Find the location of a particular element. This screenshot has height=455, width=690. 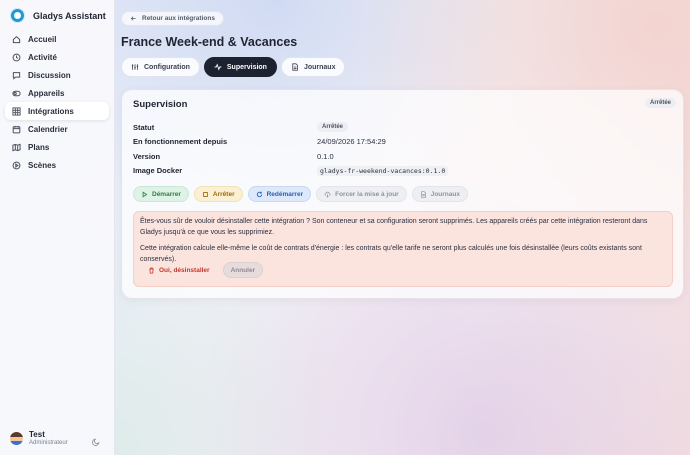

force-update-button: Forcer la mise à jour is located at coordinates (361, 194).